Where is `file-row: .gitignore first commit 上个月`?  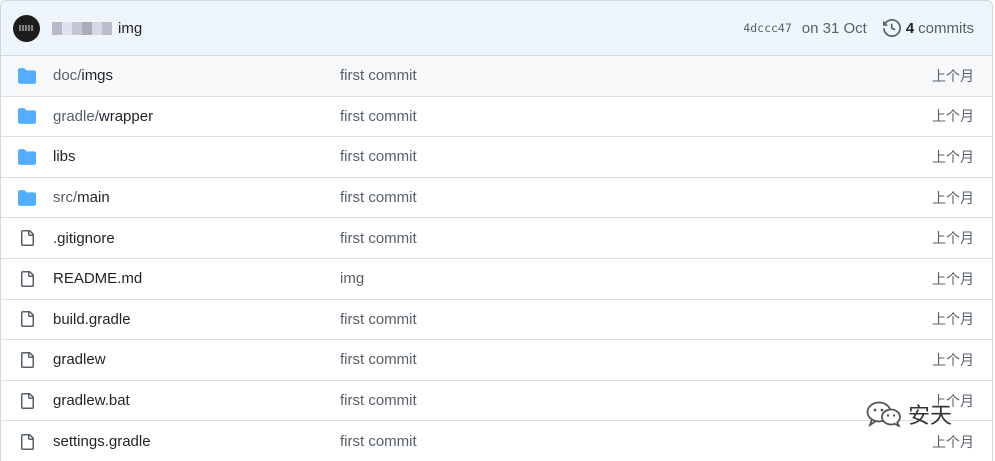
file-row: .gitignore first commit 上个月 is located at coordinates (496, 238).